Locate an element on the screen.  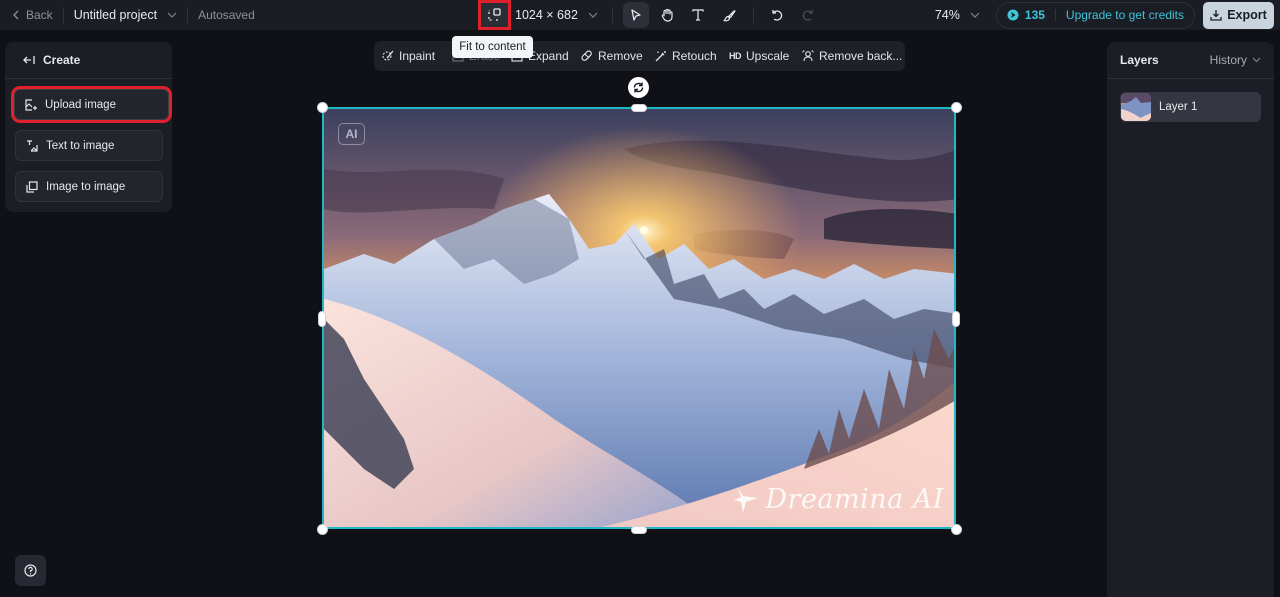
credits-count: 135 is located at coordinates (1034, 15).